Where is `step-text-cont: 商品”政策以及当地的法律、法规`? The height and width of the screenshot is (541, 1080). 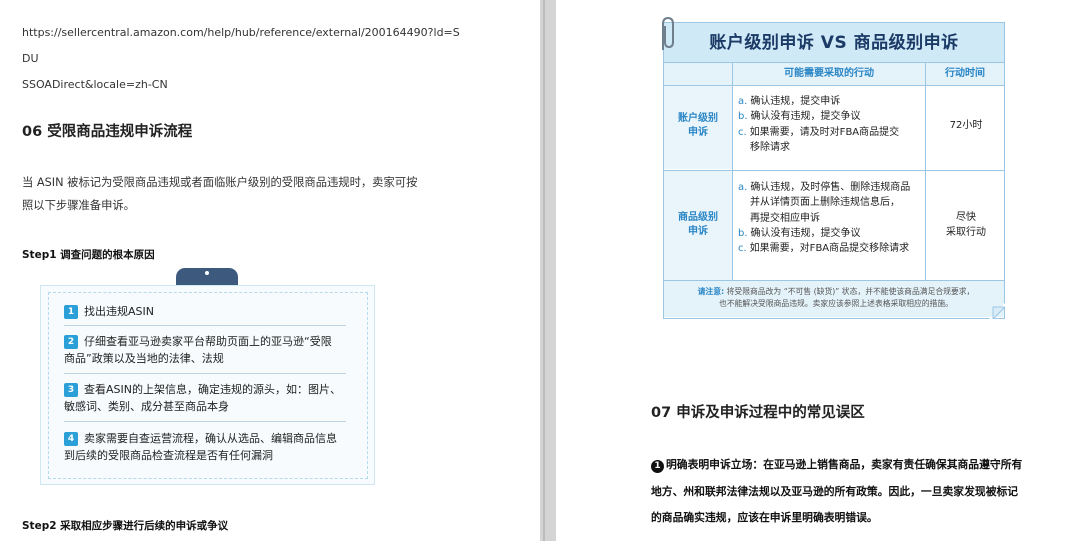
step-text-cont: 商品”政策以及当地的法律、法规 is located at coordinates (144, 358).